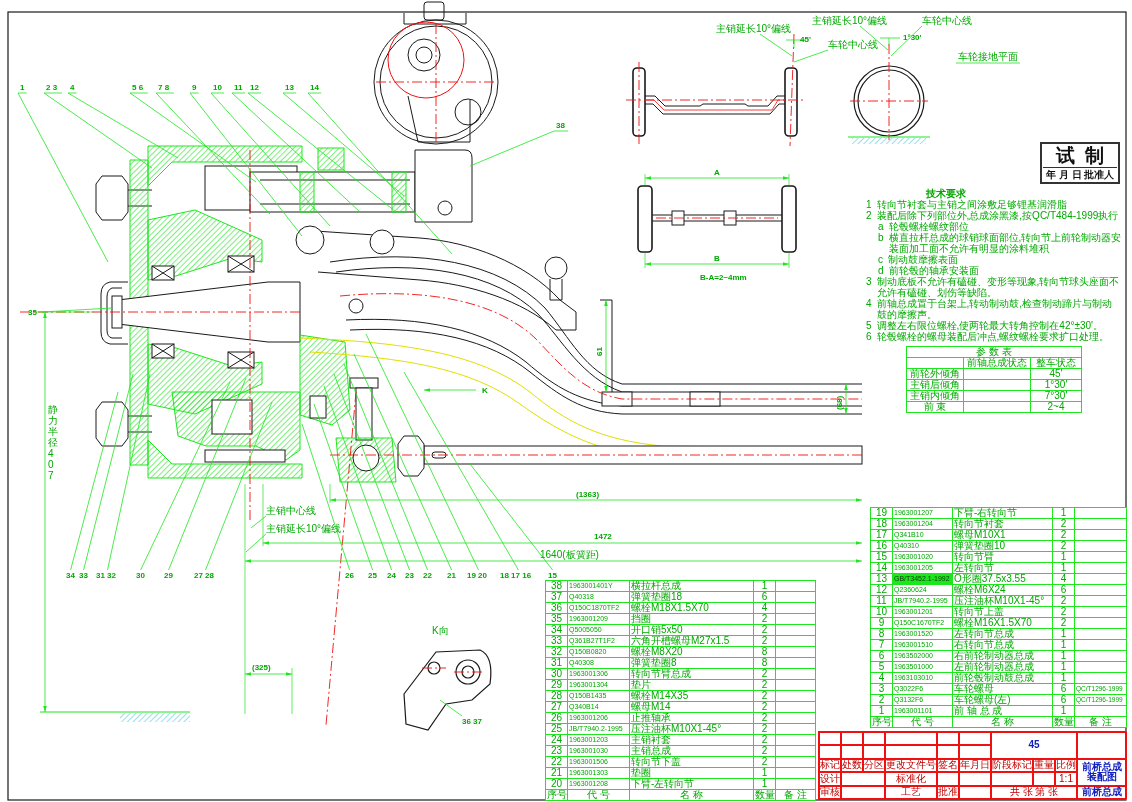 The width and height of the screenshot is (1132, 802). I want to click on quantity: 4, so click(1063, 579).